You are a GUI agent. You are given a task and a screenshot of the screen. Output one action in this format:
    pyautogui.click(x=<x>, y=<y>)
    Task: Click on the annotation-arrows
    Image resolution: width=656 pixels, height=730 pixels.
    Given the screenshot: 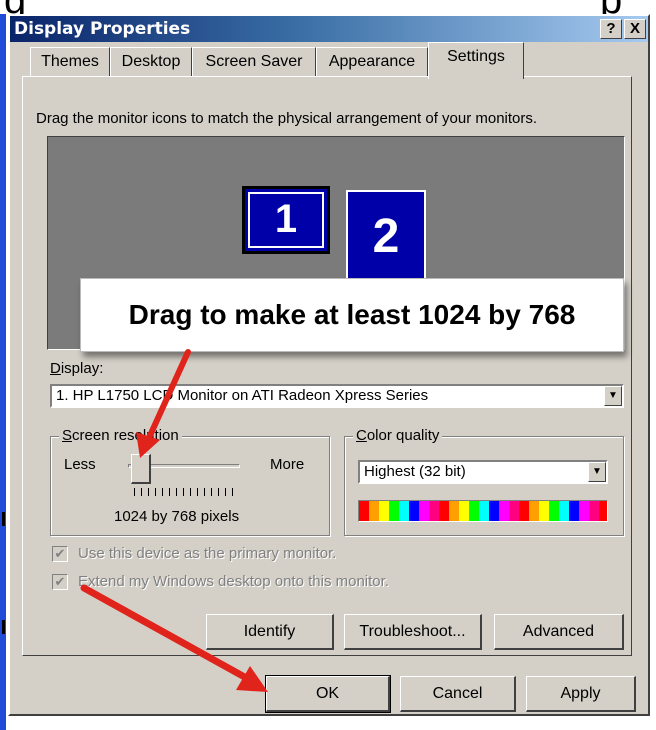 What is the action you would take?
    pyautogui.click(x=174, y=520)
    